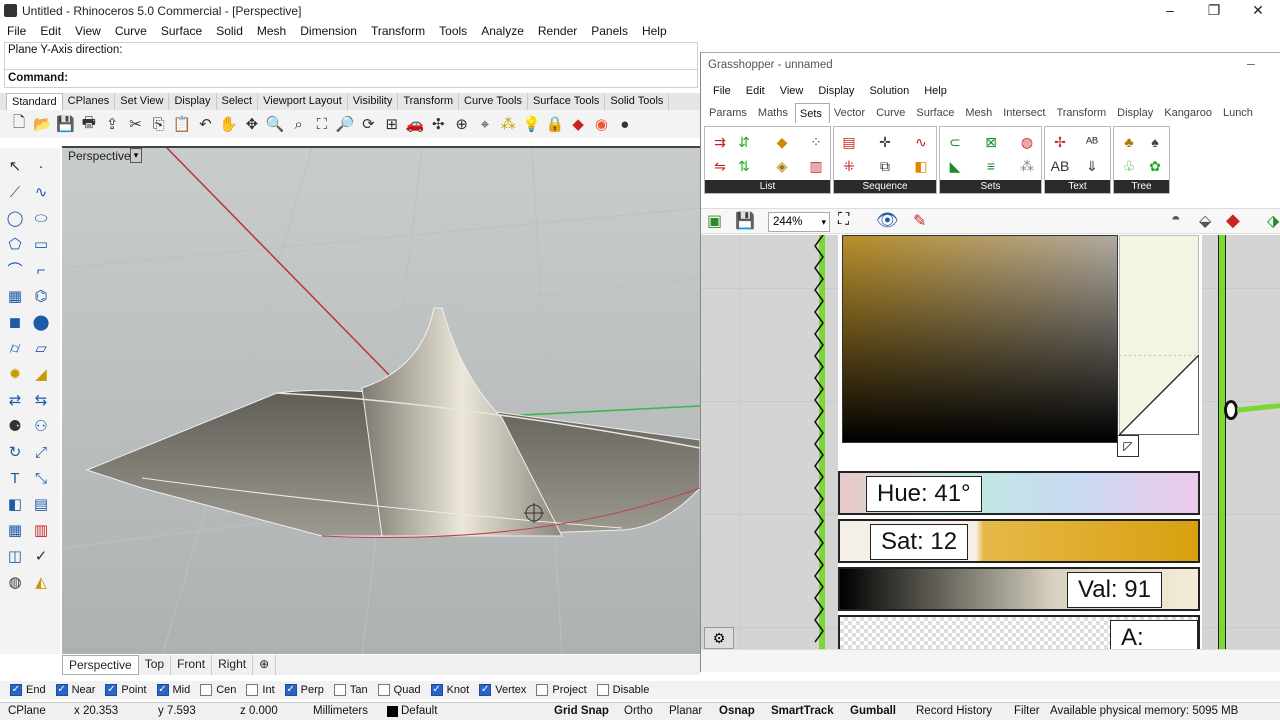  Describe the element at coordinates (816, 142) in the screenshot. I see `shift-list-icon: ⁘` at that location.